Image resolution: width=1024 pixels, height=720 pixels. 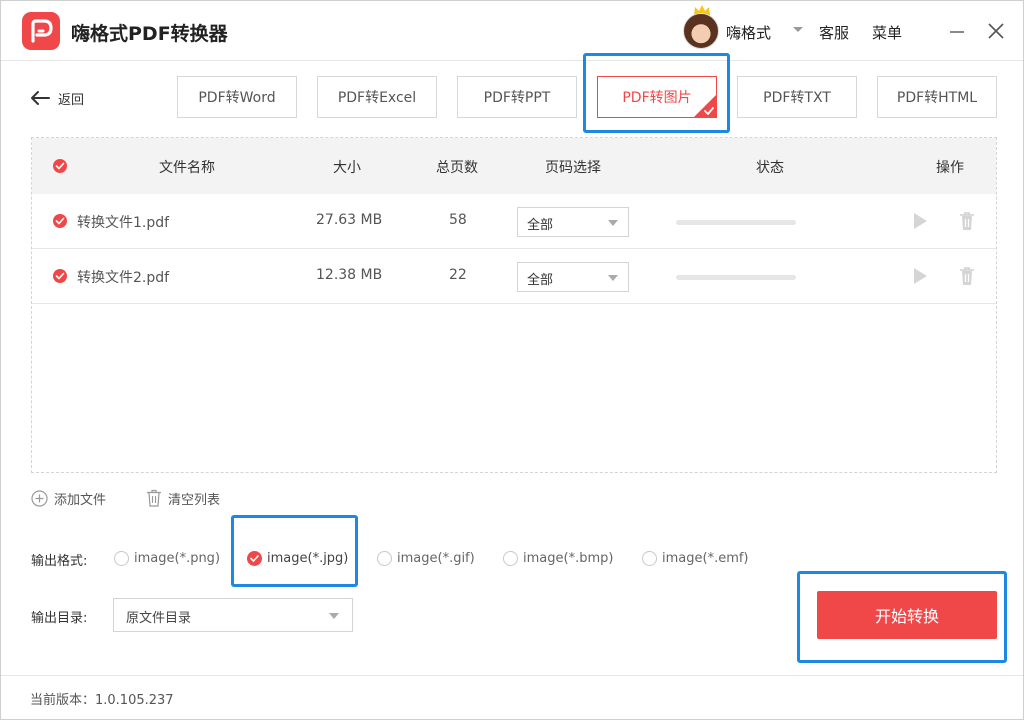 I want to click on menu-link: 菜单, so click(x=887, y=32).